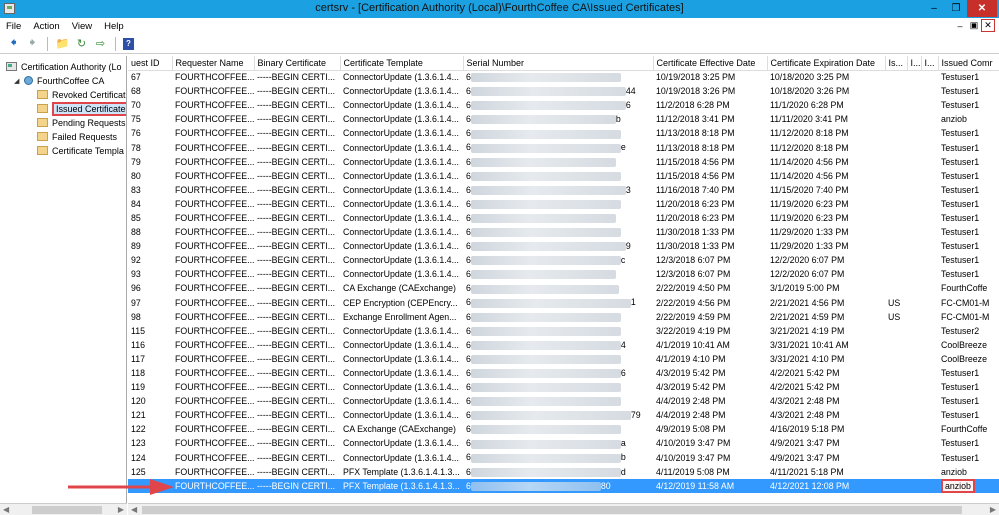  What do you see at coordinates (81, 43) in the screenshot?
I see `refresh-icon: ↻` at bounding box center [81, 43].